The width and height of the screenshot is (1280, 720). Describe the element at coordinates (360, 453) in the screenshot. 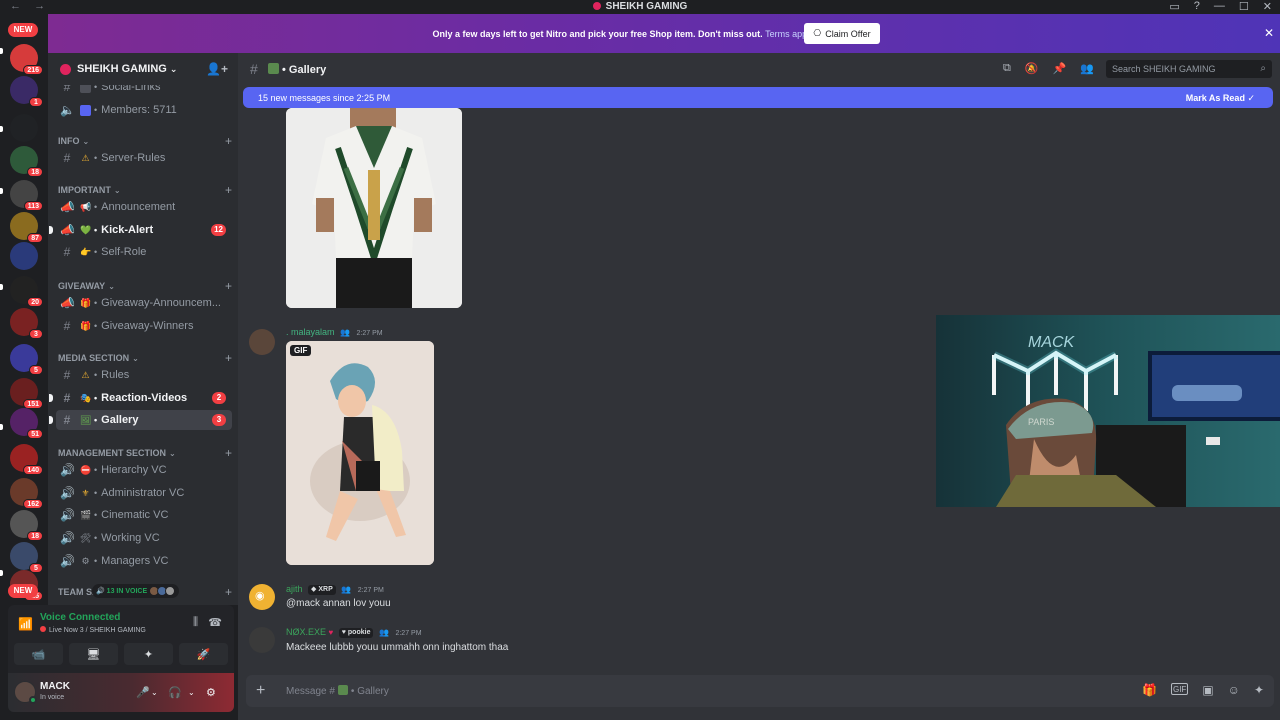

I see `gif-attachment: GIF` at that location.